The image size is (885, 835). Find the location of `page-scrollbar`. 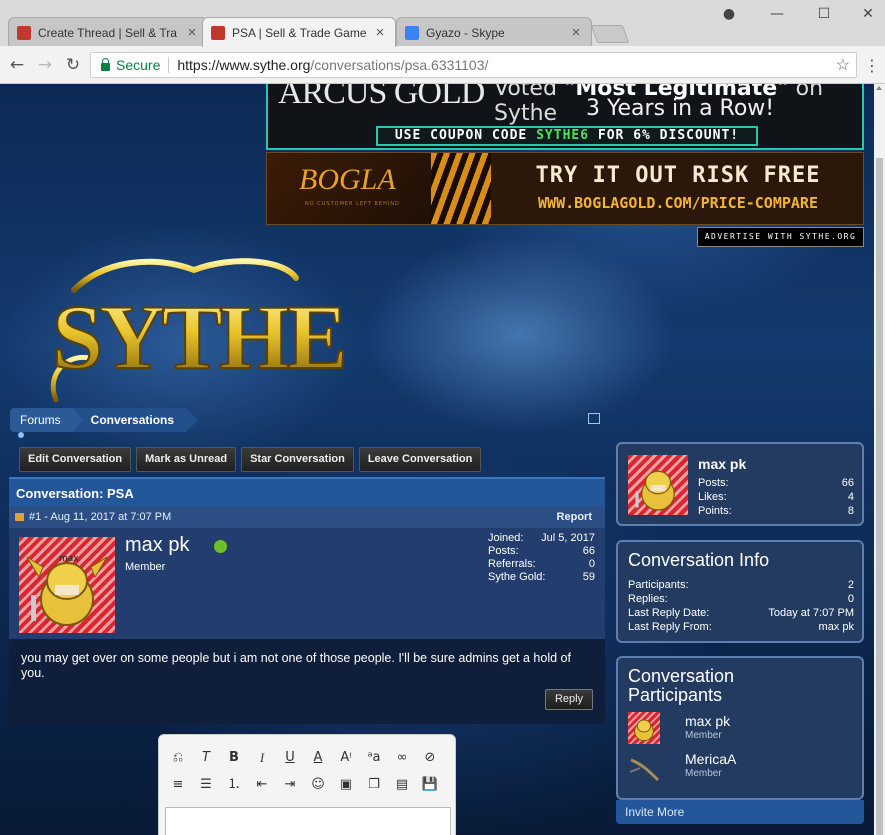

page-scrollbar is located at coordinates (879, 459).